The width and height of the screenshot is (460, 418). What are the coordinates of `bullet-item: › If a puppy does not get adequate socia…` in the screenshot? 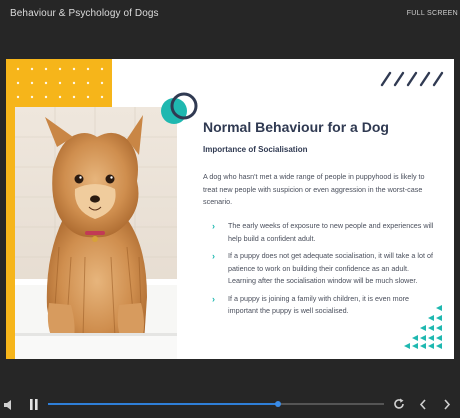 It's located at (325, 269).